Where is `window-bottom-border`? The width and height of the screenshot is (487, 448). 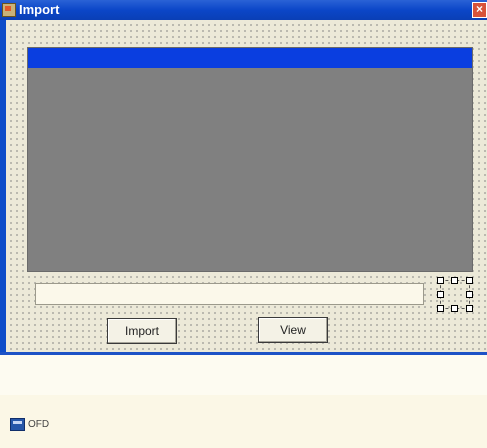
window-bottom-border is located at coordinates (243, 353).